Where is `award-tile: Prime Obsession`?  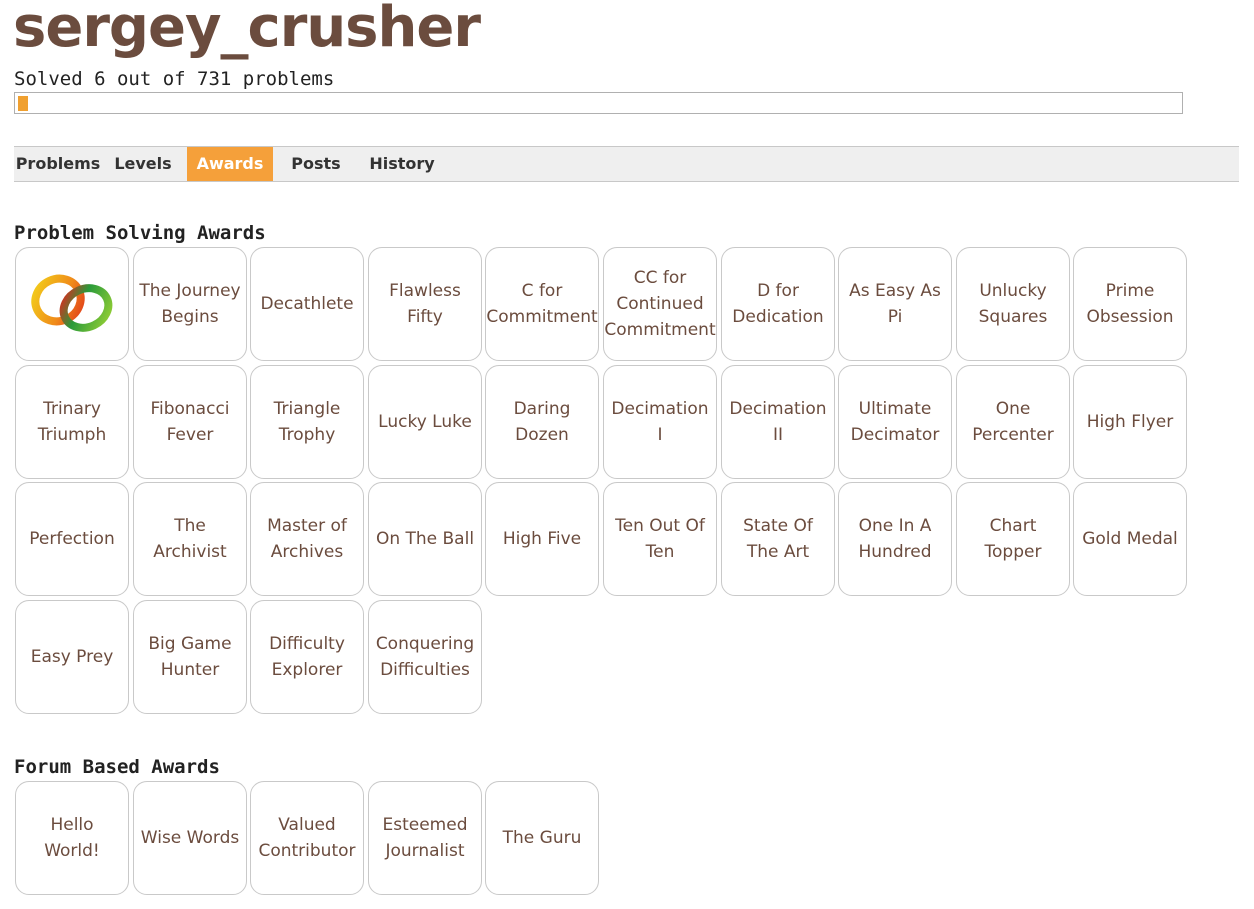 award-tile: Prime Obsession is located at coordinates (1130, 304).